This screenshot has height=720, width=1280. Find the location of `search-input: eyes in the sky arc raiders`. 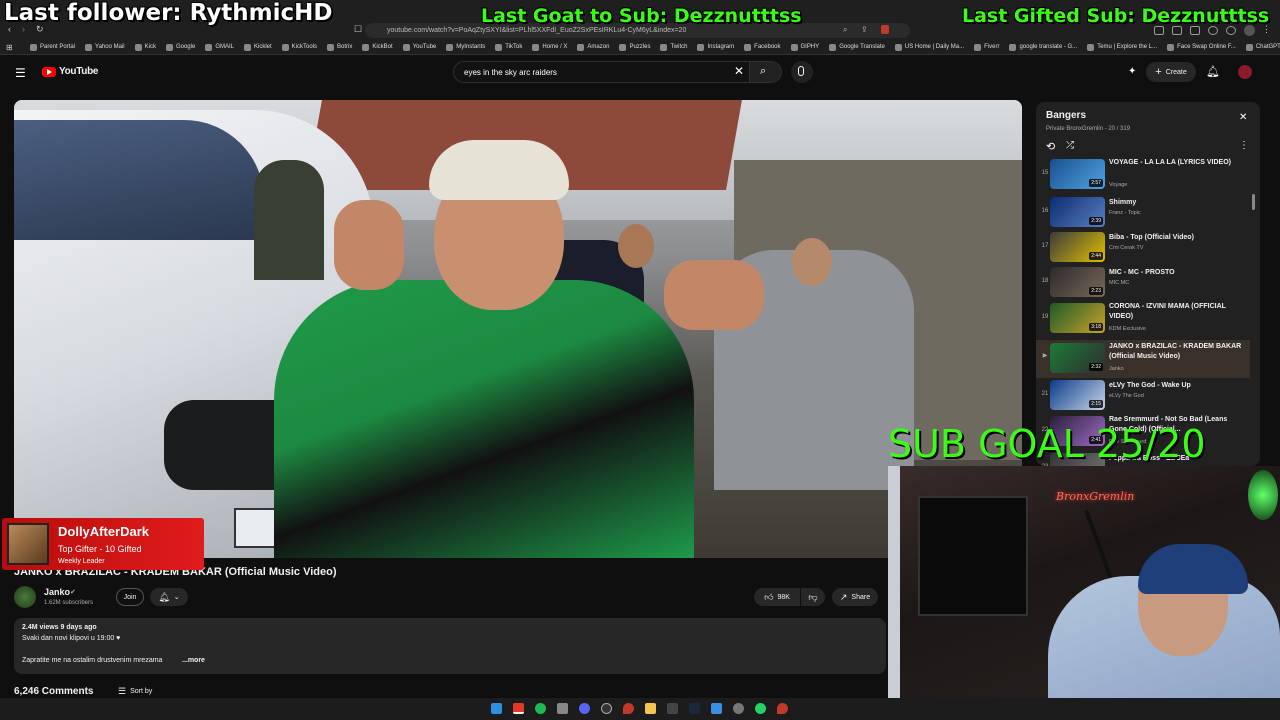

search-input: eyes in the sky arc raiders is located at coordinates (601, 72).